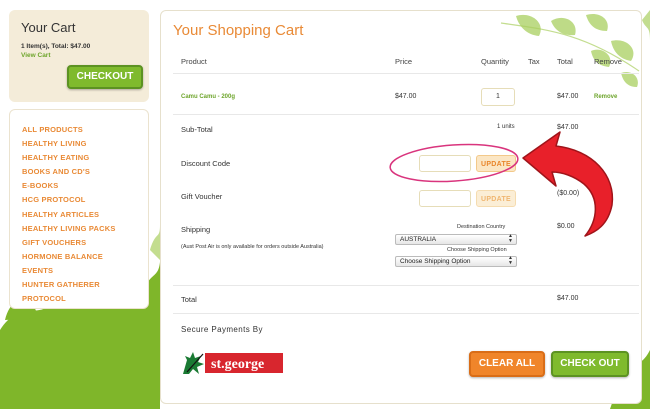 This screenshot has width=650, height=409. I want to click on menu-item-gift-vouchers: GIFT VOUCHERS, so click(79, 243).